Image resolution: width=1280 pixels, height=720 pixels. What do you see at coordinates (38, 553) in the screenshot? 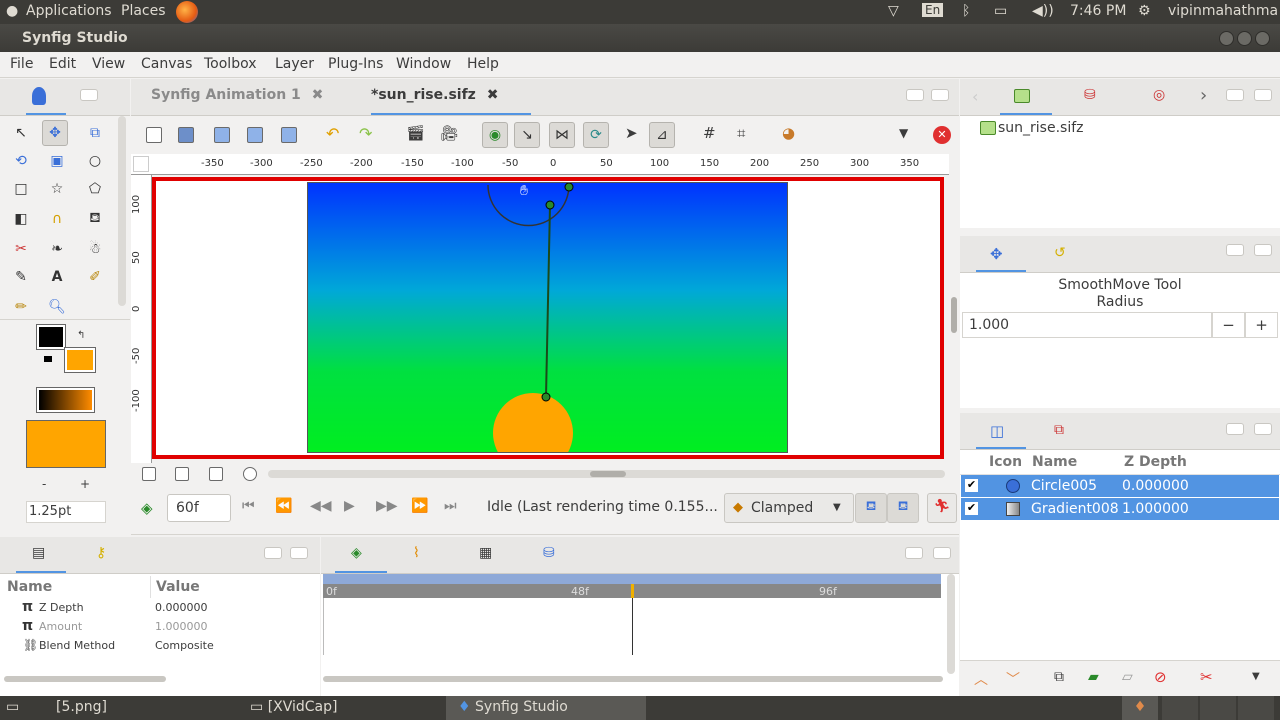
I see `params-icon: ▤` at bounding box center [38, 553].